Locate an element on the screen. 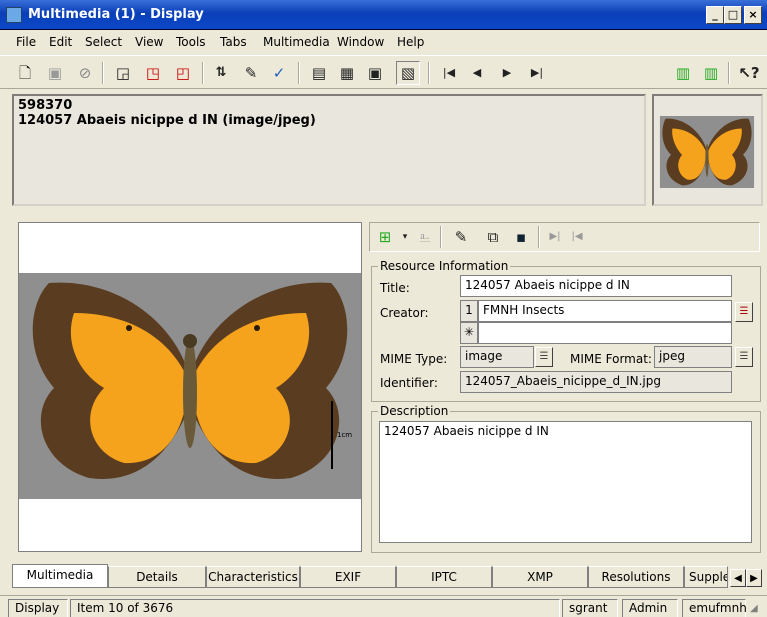 The image size is (767, 617). status-group: Admin is located at coordinates (650, 608).